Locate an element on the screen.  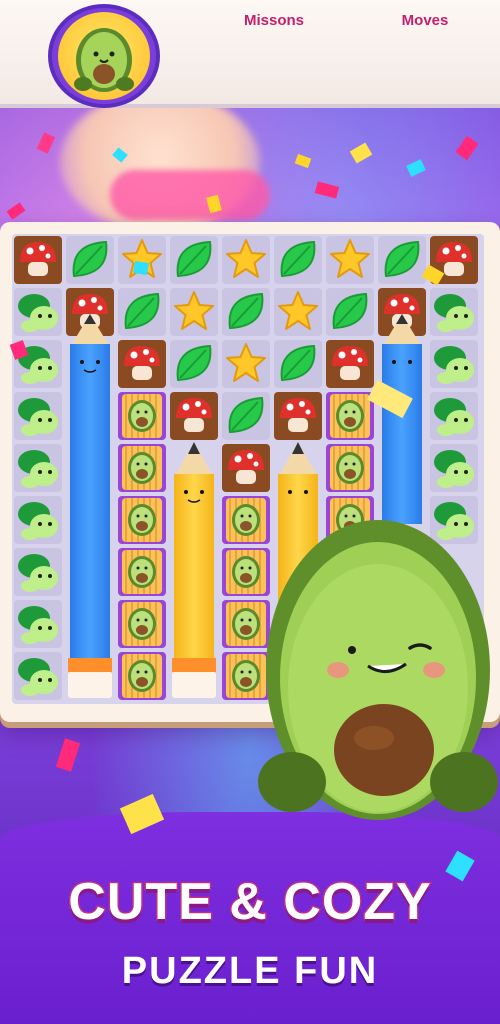
blurred-bear-scarf is located at coordinates (190, 195).